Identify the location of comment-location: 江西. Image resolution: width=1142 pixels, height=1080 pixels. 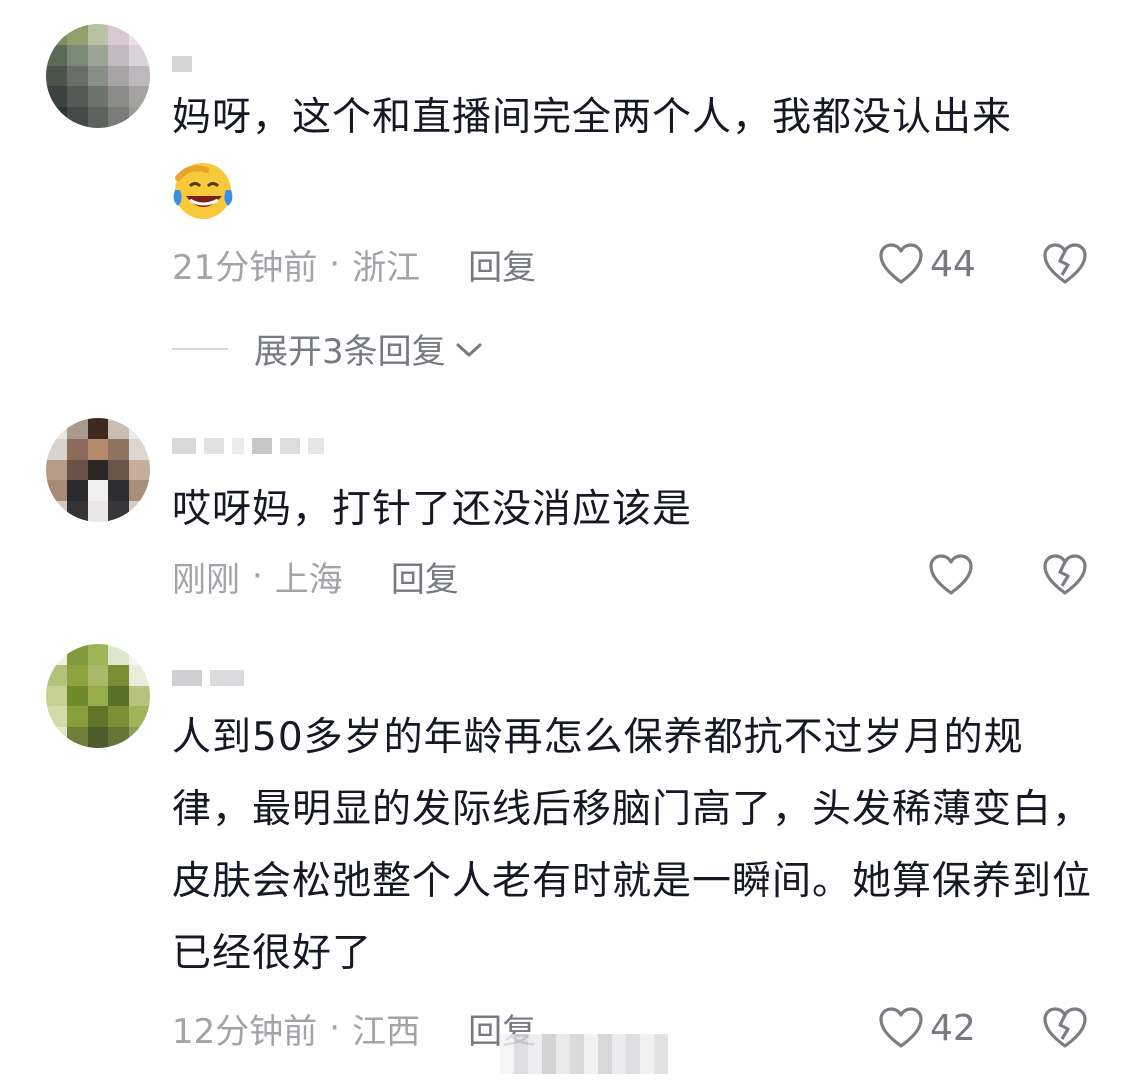
(386, 1031).